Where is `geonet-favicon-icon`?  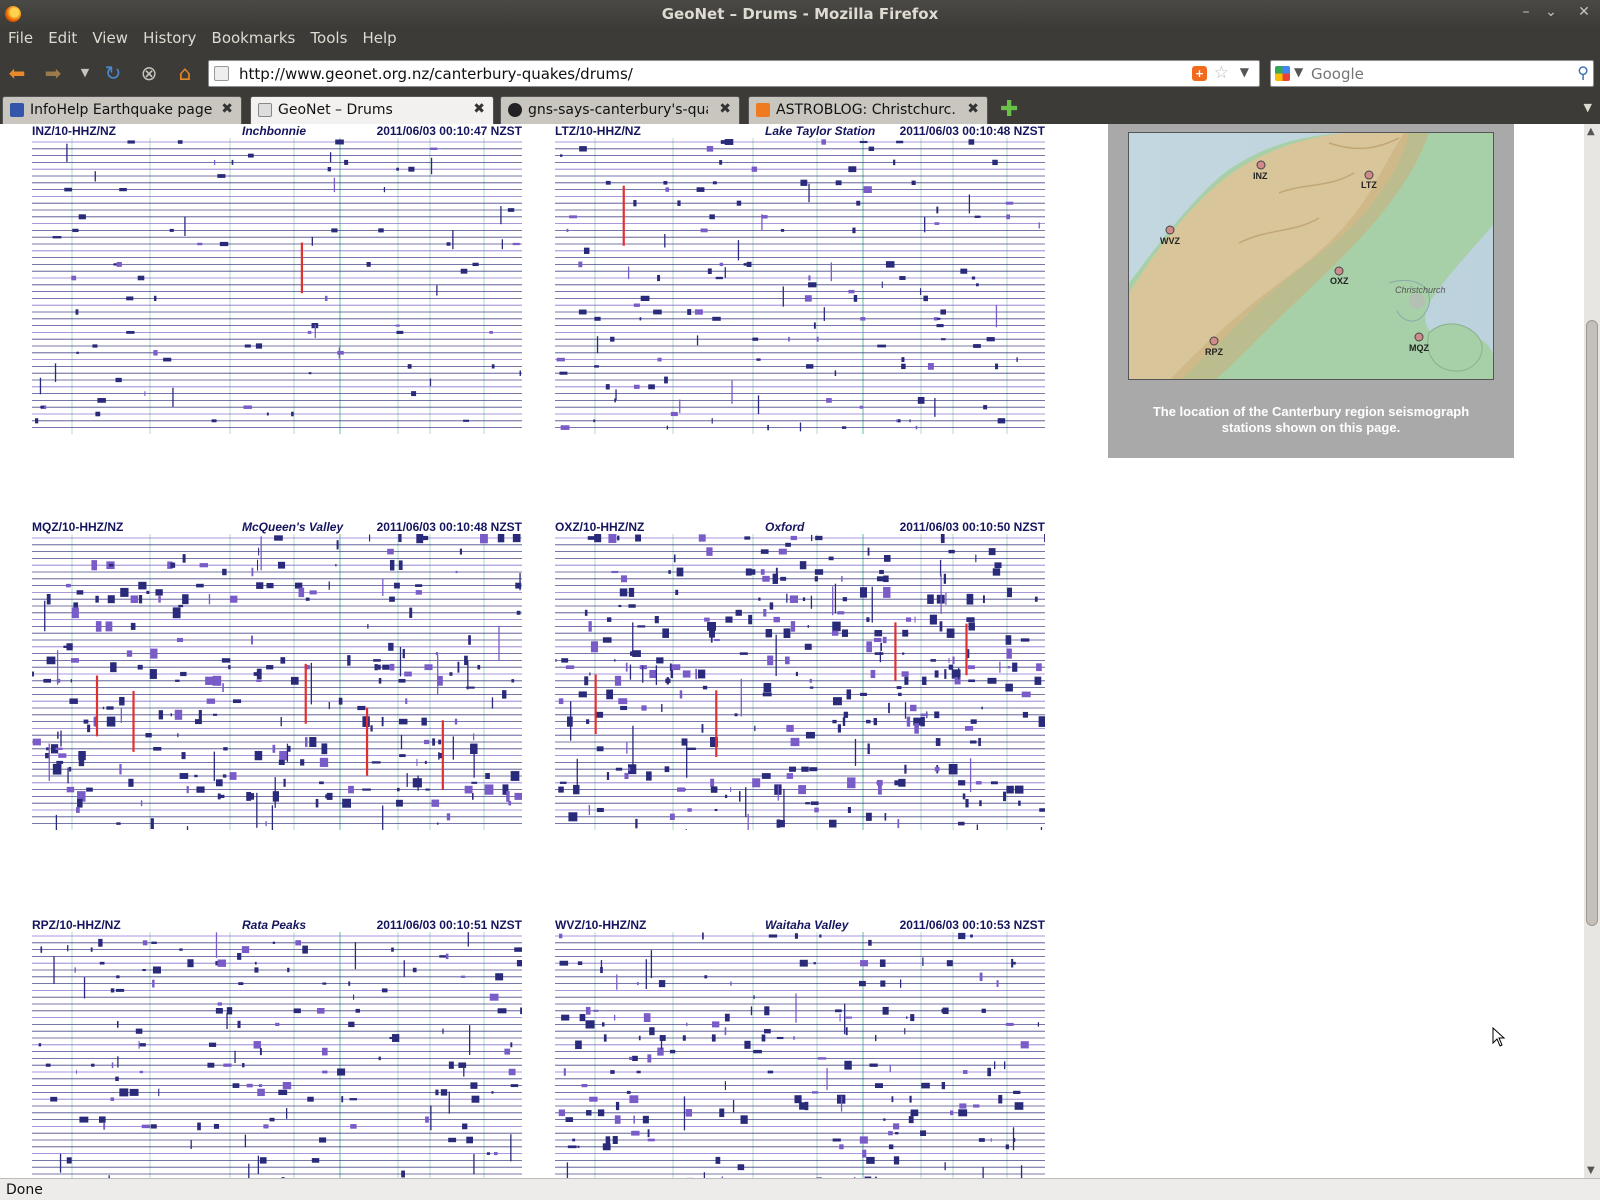
geonet-favicon-icon is located at coordinates (265, 110).